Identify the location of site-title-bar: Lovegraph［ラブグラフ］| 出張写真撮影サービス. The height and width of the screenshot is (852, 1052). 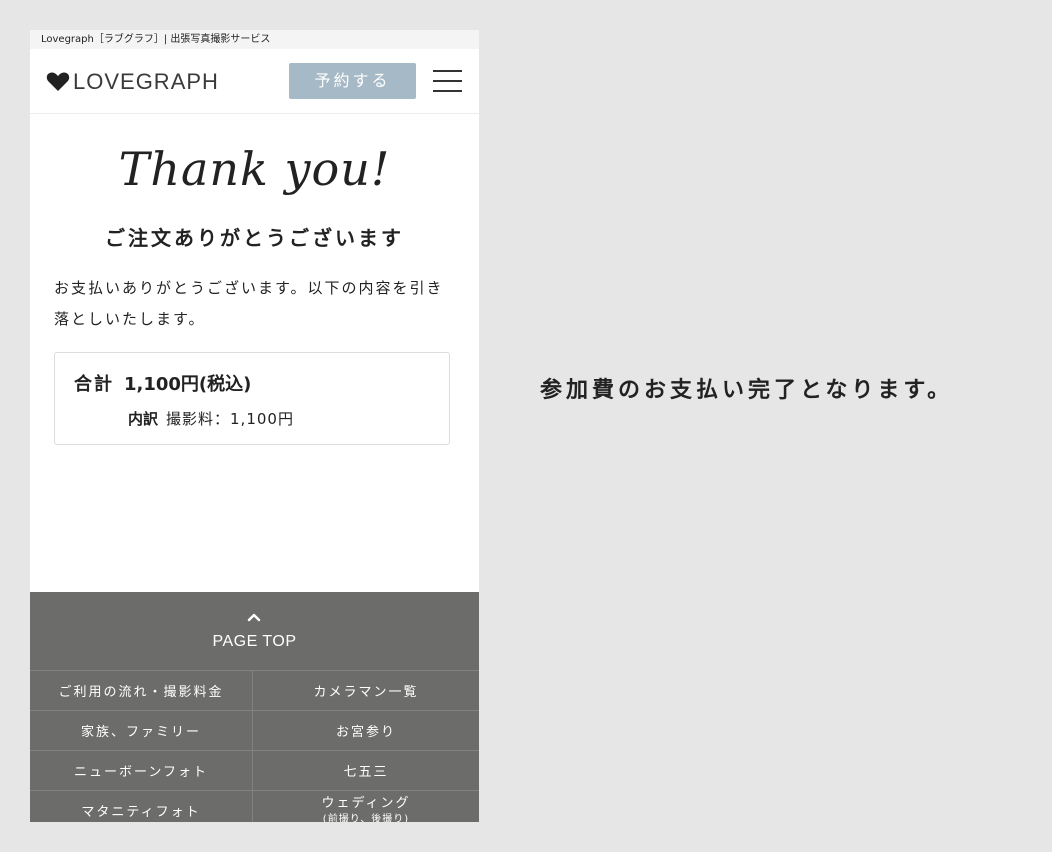
(254, 39).